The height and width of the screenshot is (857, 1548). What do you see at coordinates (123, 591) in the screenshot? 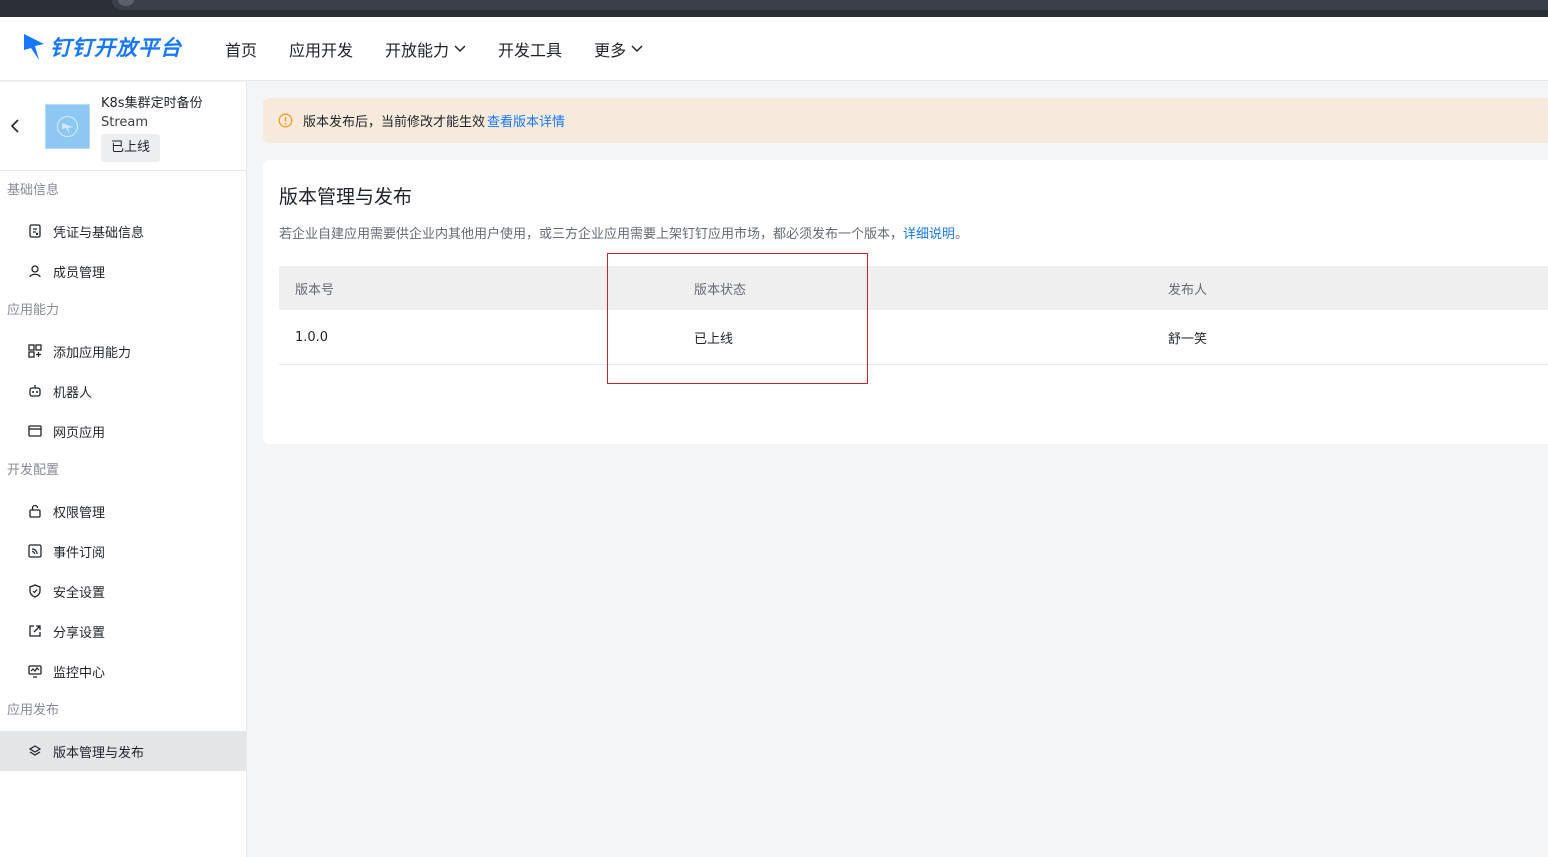
I see `sidebar-item-security: 安全设置` at bounding box center [123, 591].